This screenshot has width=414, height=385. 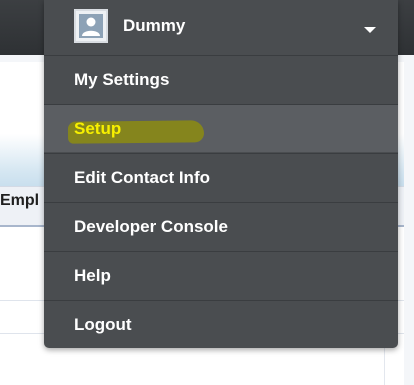 I want to click on menu-item-setup: Setup, so click(x=221, y=128).